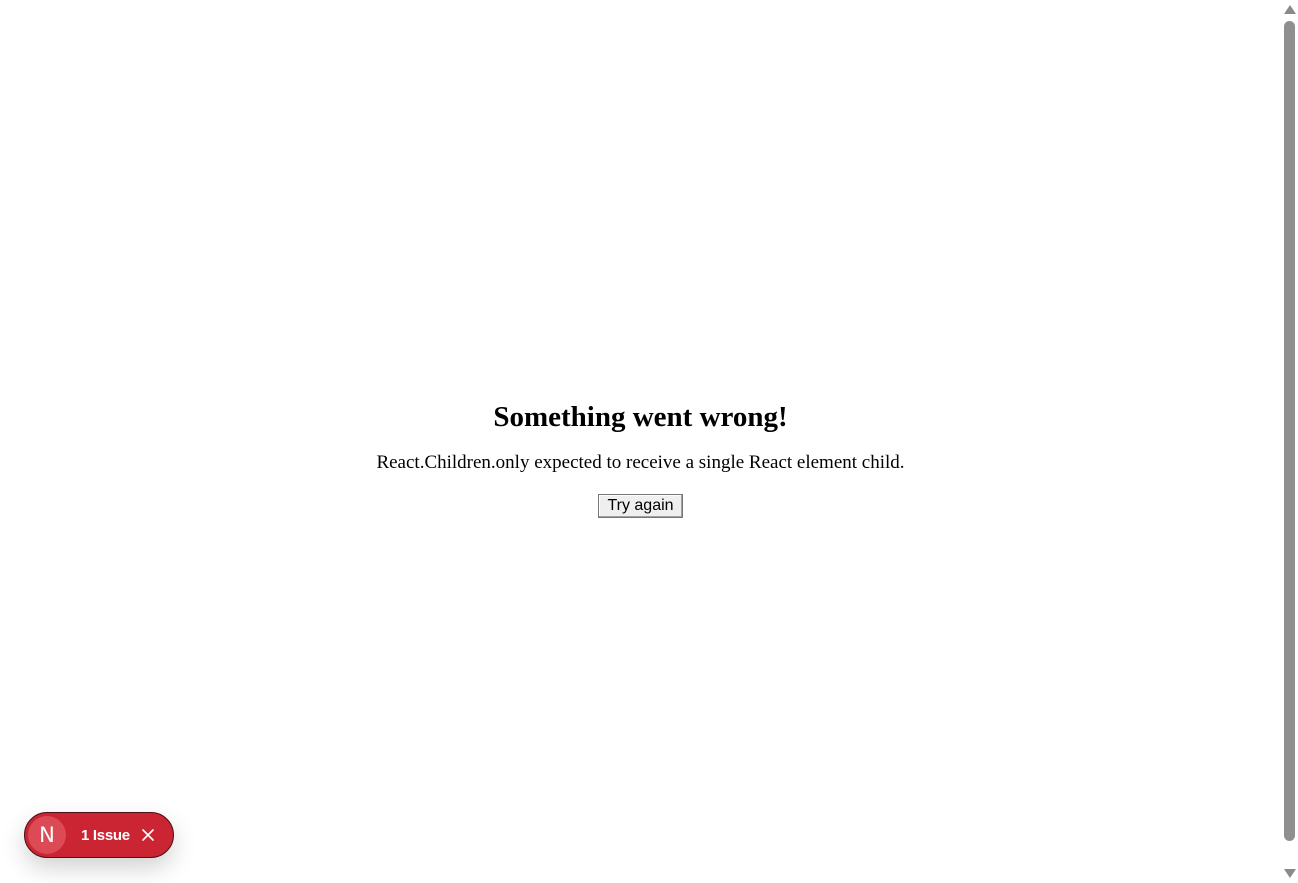  What do you see at coordinates (1289, 431) in the screenshot?
I see `scroll-thumb` at bounding box center [1289, 431].